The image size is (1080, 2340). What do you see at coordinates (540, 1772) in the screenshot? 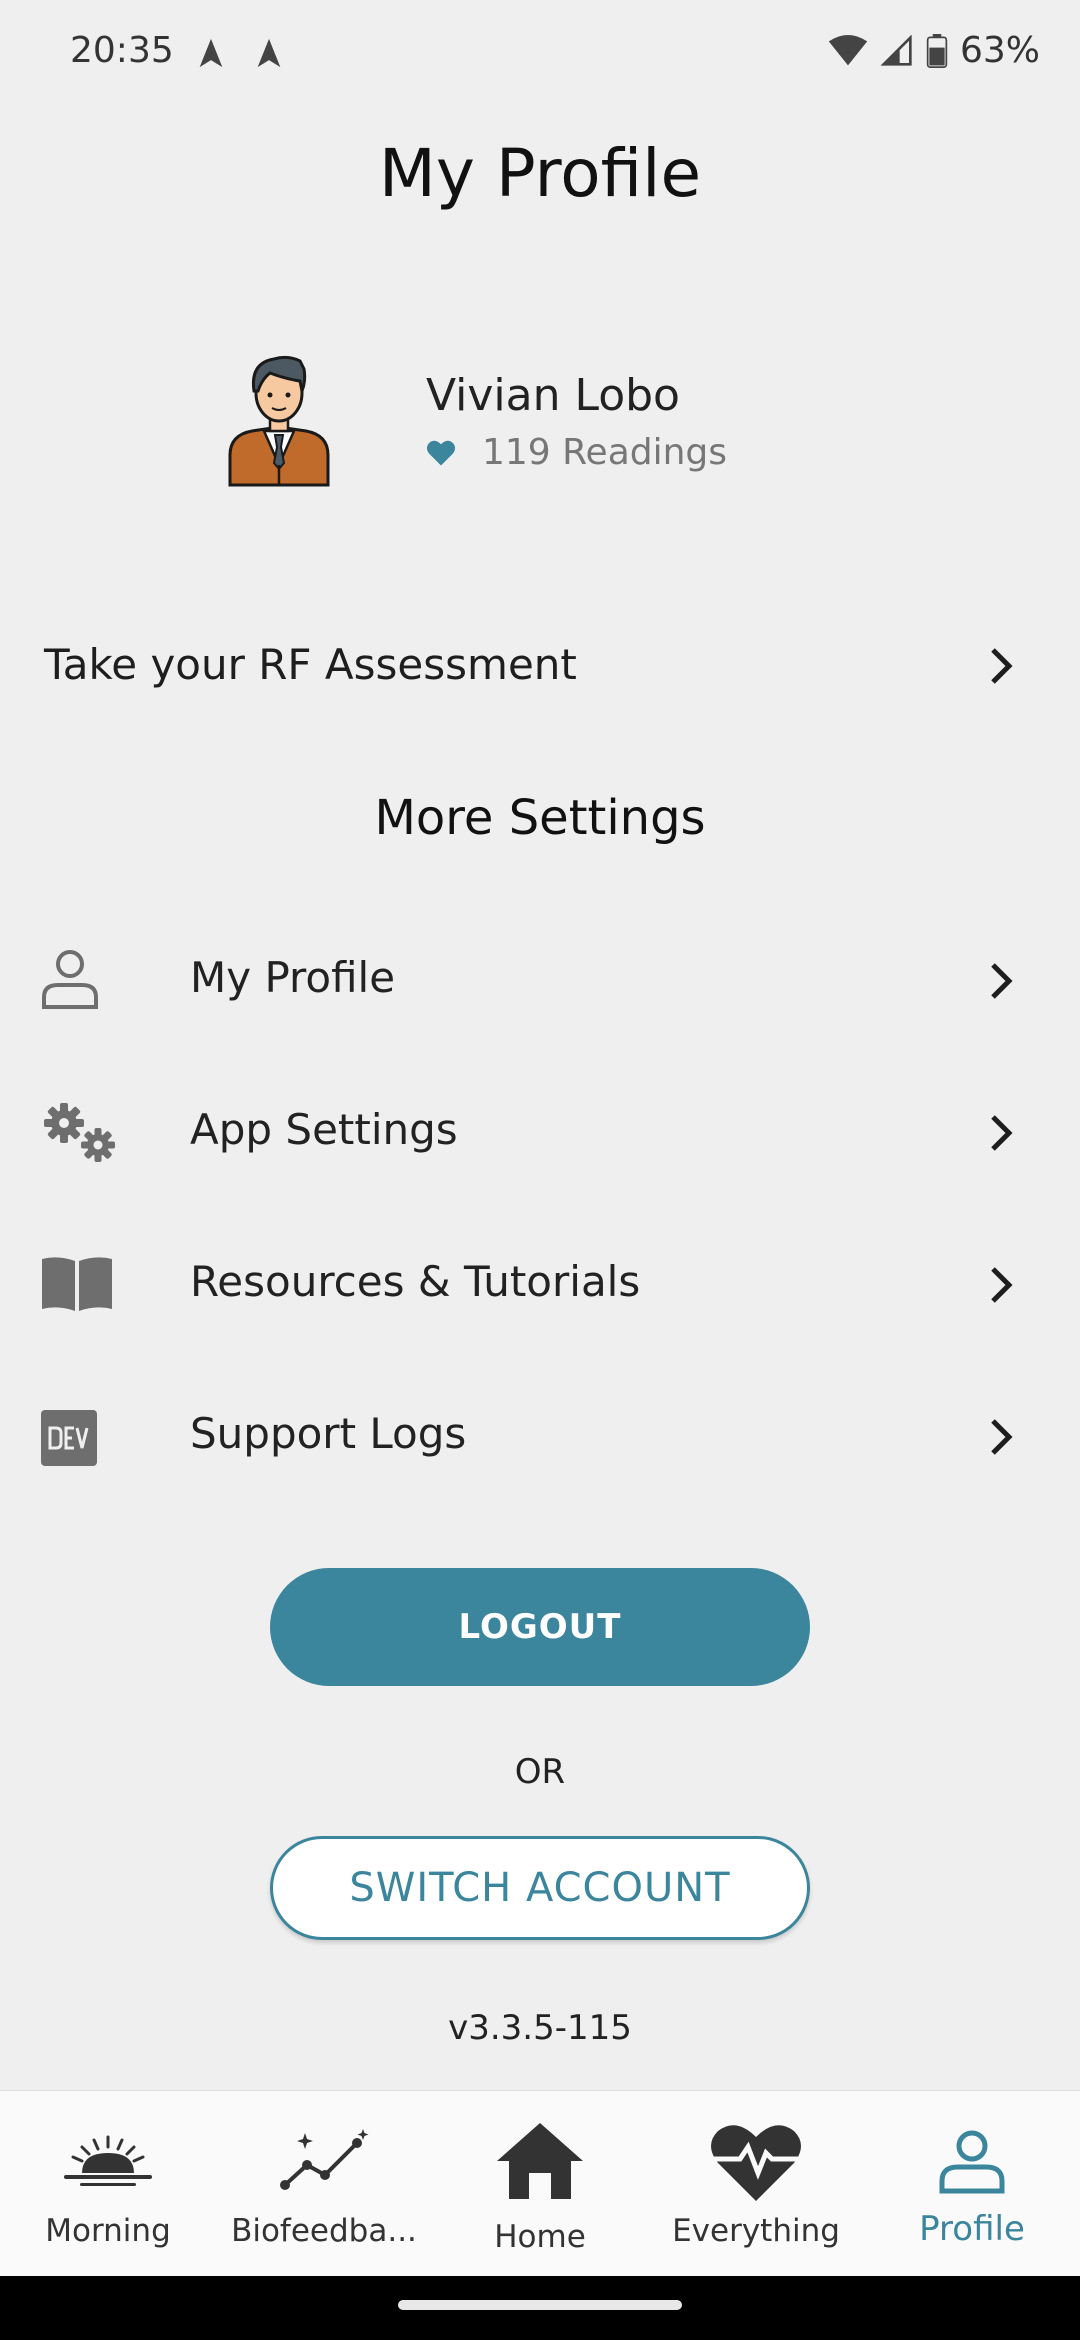
I see `or-separator: OR` at bounding box center [540, 1772].